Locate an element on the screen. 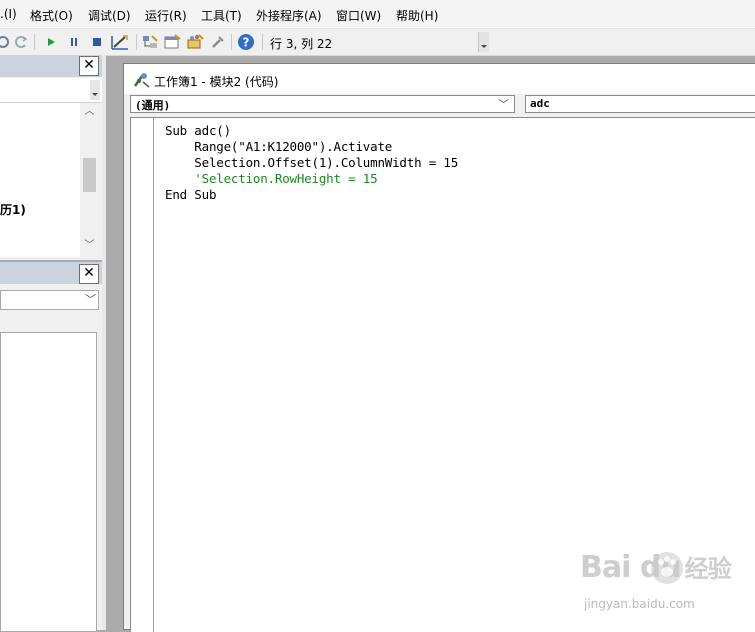 Image resolution: width=755 pixels, height=632 pixels. scroll-down-icon: ﹀ is located at coordinates (89, 246).